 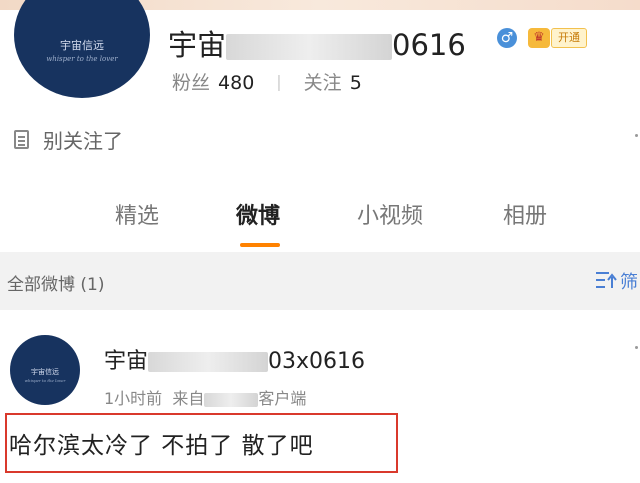 I want to click on document-icon, so click(x=21, y=139).